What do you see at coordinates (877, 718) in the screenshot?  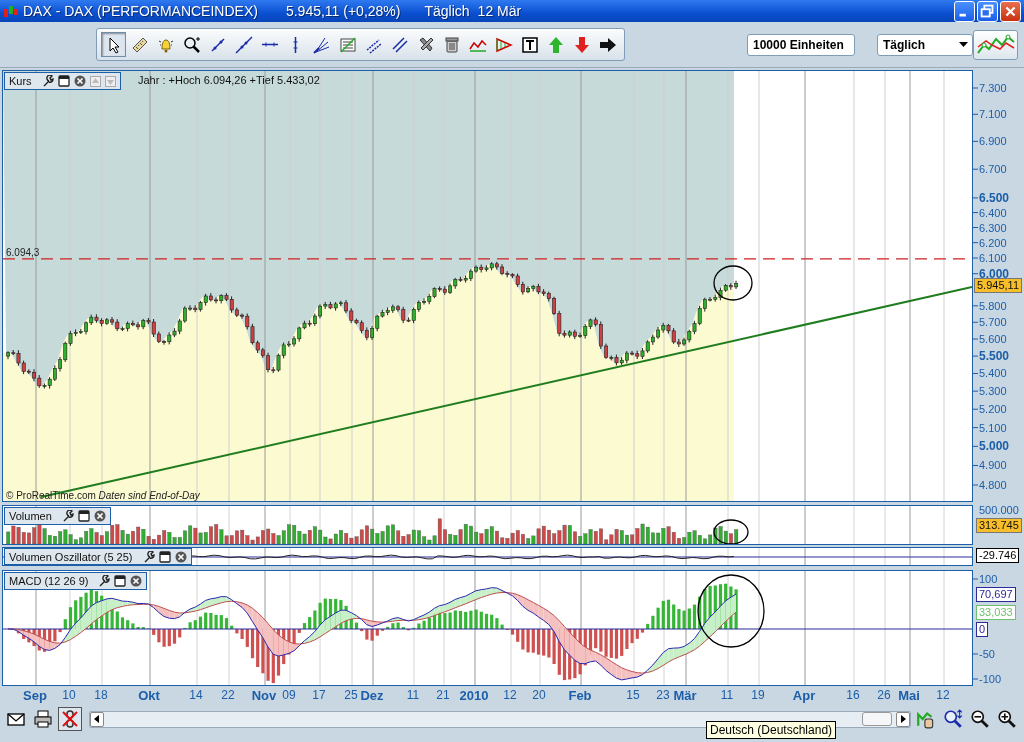 I see `scrollbar-thumb` at bounding box center [877, 718].